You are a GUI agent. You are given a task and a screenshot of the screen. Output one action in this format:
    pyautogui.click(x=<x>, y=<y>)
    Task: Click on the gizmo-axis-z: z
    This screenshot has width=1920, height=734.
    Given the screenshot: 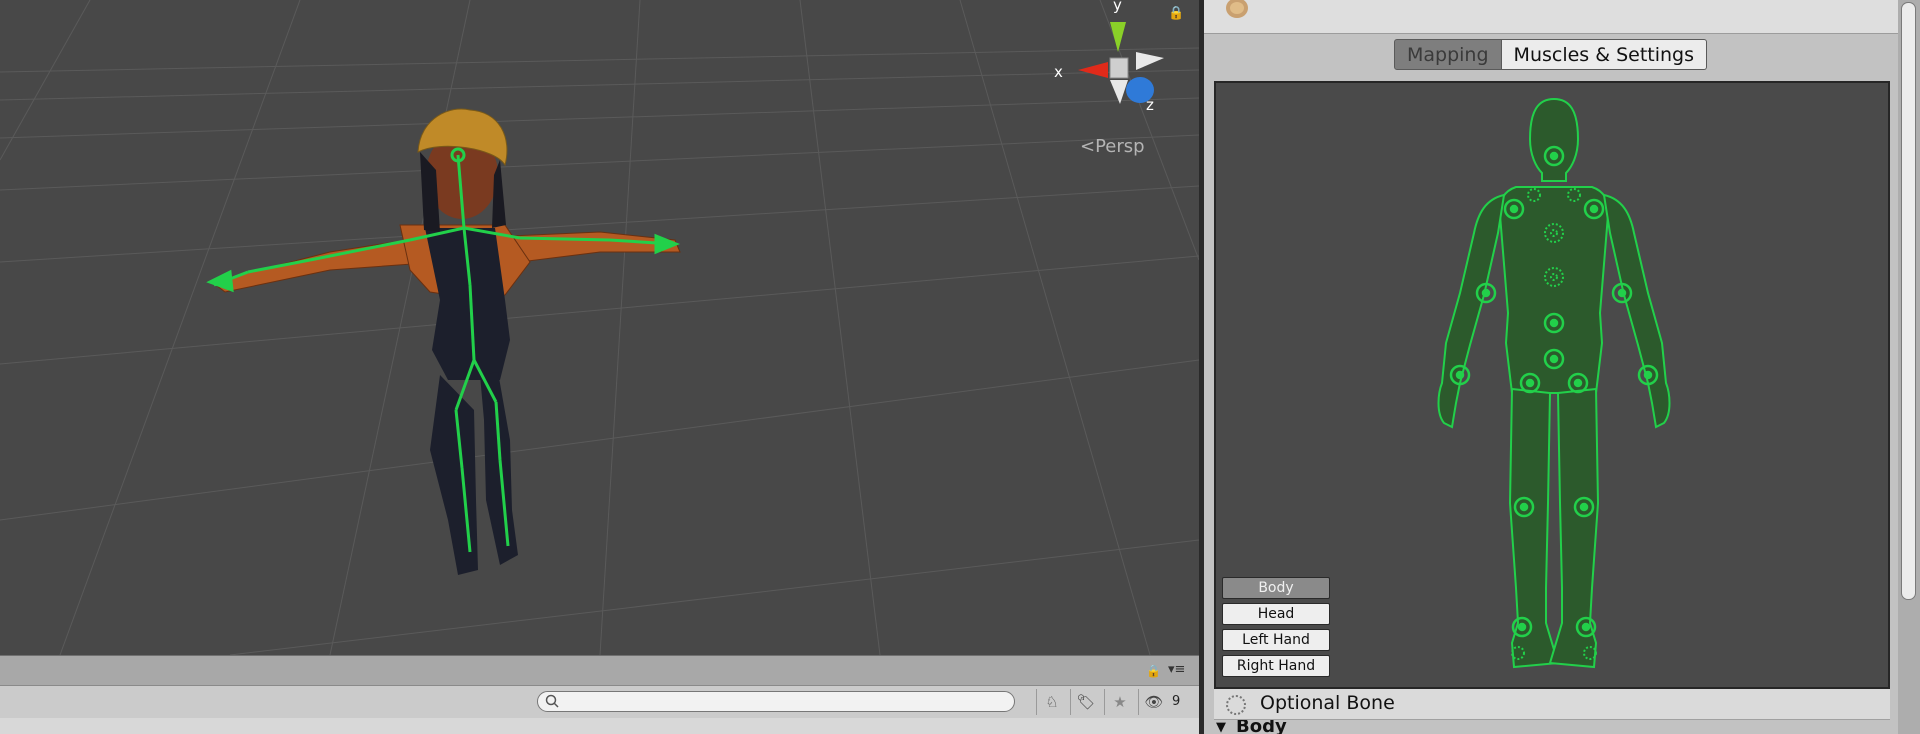 What is the action you would take?
    pyautogui.click(x=1150, y=105)
    